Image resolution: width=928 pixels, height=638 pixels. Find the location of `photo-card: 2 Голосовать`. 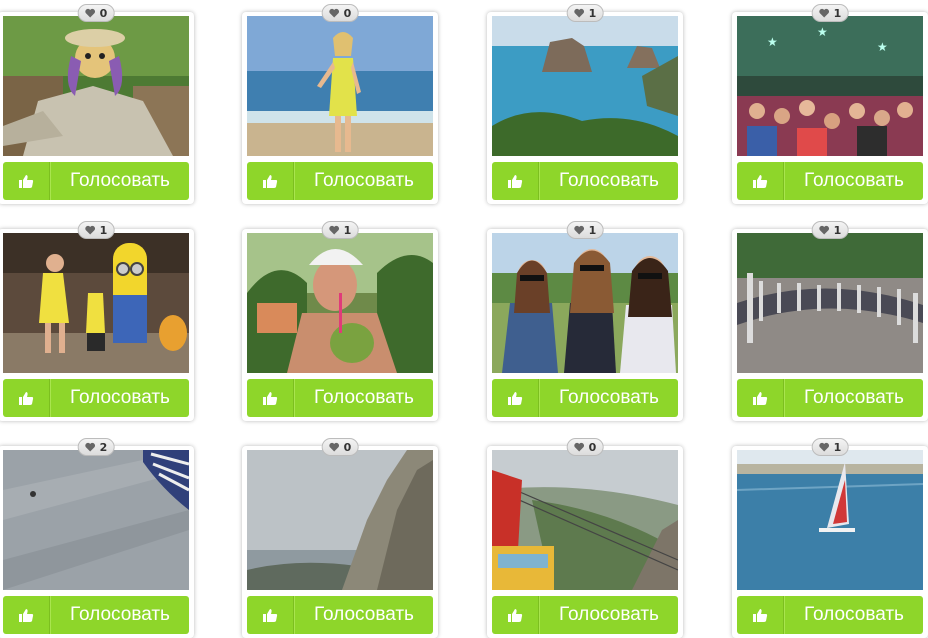

photo-card: 2 Голосовать is located at coordinates (97, 538).